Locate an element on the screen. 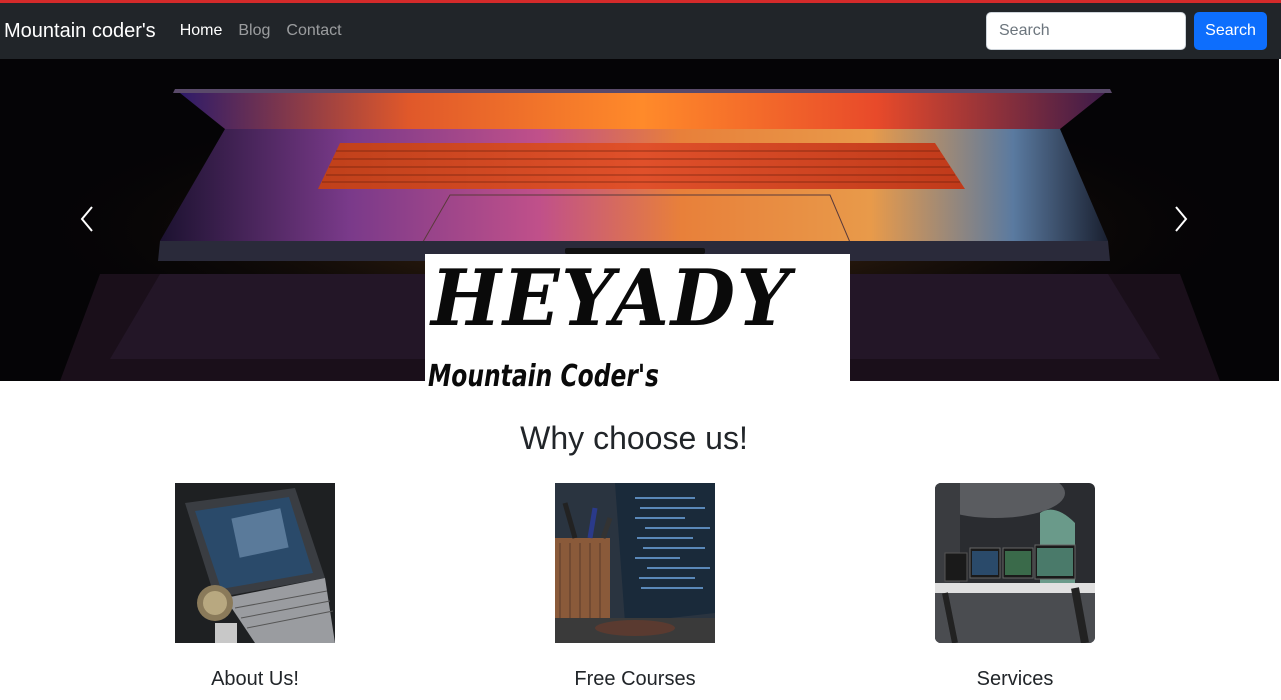 This screenshot has width=1281, height=700. nav-link-home: Home is located at coordinates (201, 31).